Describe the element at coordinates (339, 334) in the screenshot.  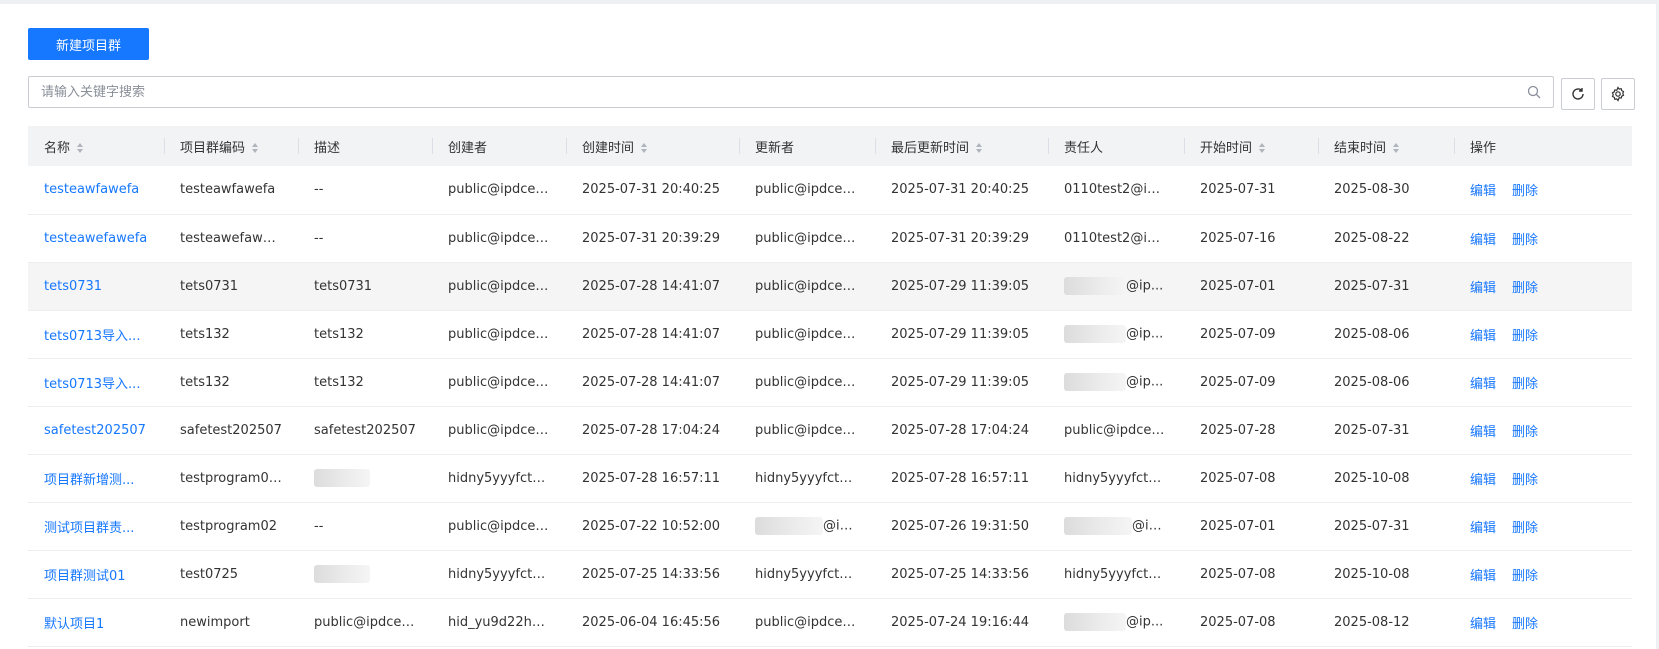
I see `cell-text: tets132` at that location.